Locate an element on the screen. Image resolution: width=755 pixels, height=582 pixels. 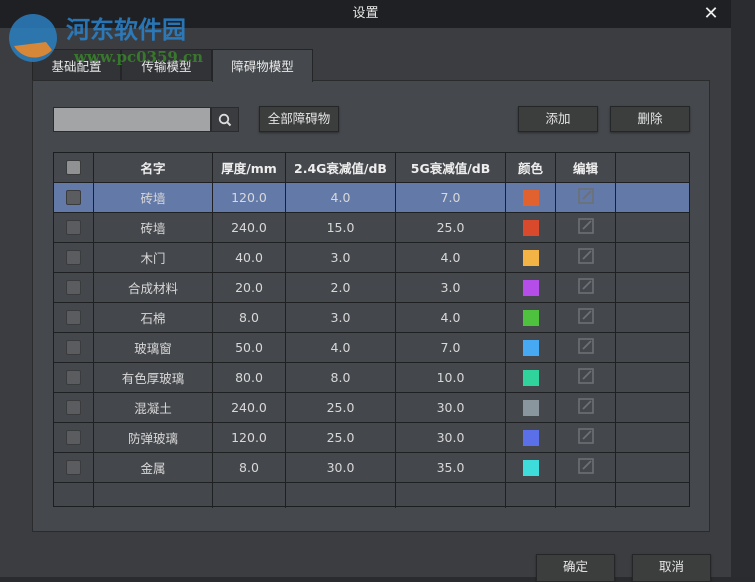
table-row: 混凝土 240.0 25.0 30.0 is located at coordinates (371, 408).